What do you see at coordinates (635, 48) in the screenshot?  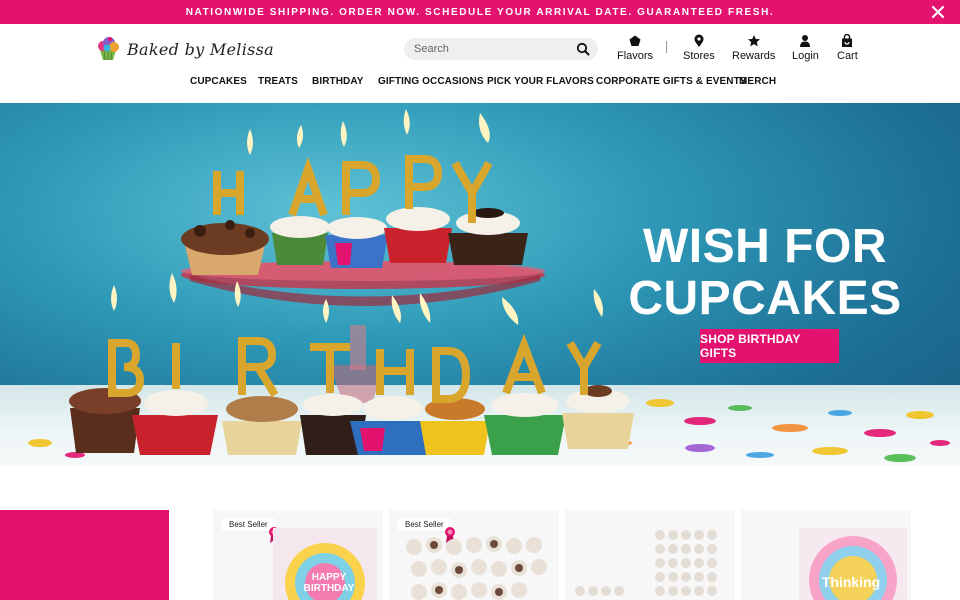 I see `flavors-link: Flavors` at bounding box center [635, 48].